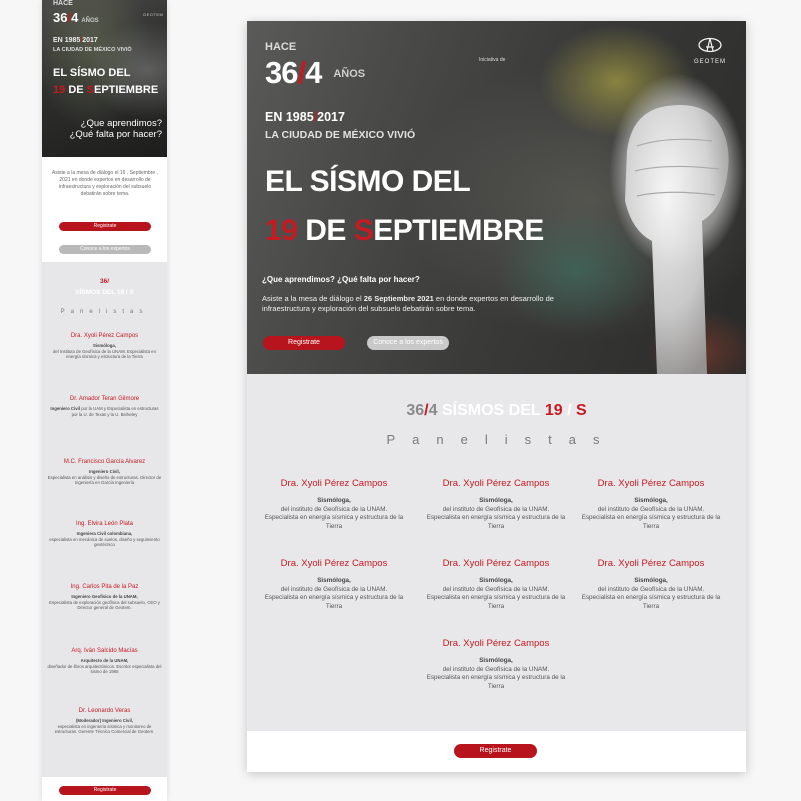 The height and width of the screenshot is (801, 801). I want to click on hero-title-num: 19, so click(281, 230).